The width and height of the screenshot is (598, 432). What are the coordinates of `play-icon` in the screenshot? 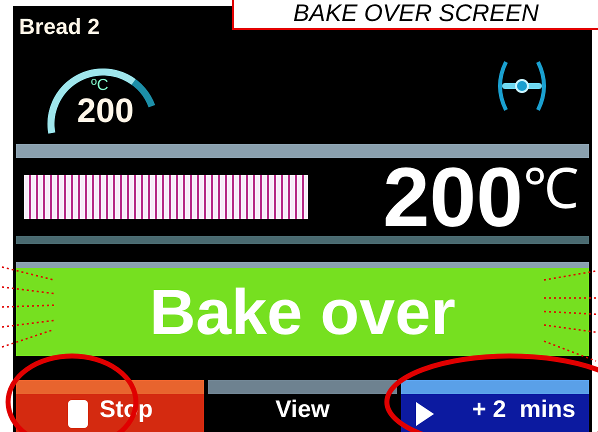 It's located at (425, 414).